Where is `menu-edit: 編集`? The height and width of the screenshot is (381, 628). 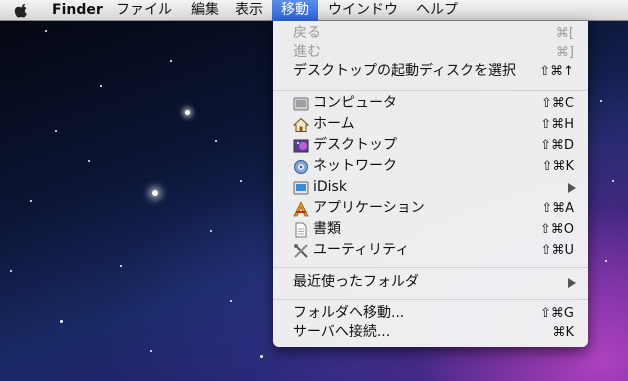
menu-edit: 編集 is located at coordinates (205, 10).